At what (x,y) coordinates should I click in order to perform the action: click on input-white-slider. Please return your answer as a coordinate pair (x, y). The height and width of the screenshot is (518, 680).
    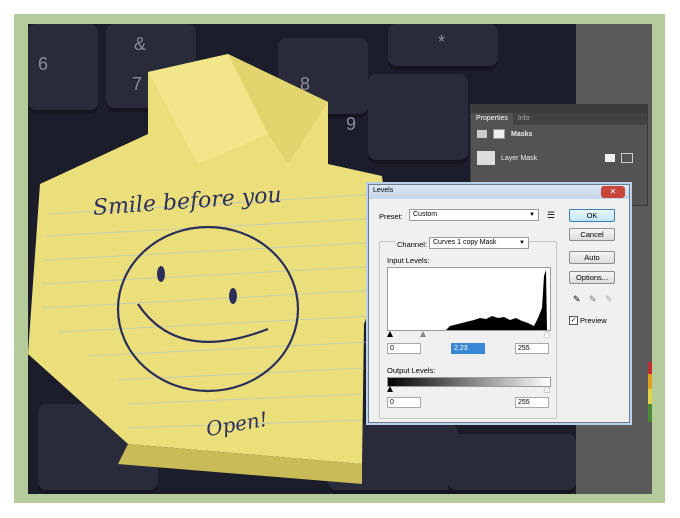
    Looking at the image, I should click on (547, 334).